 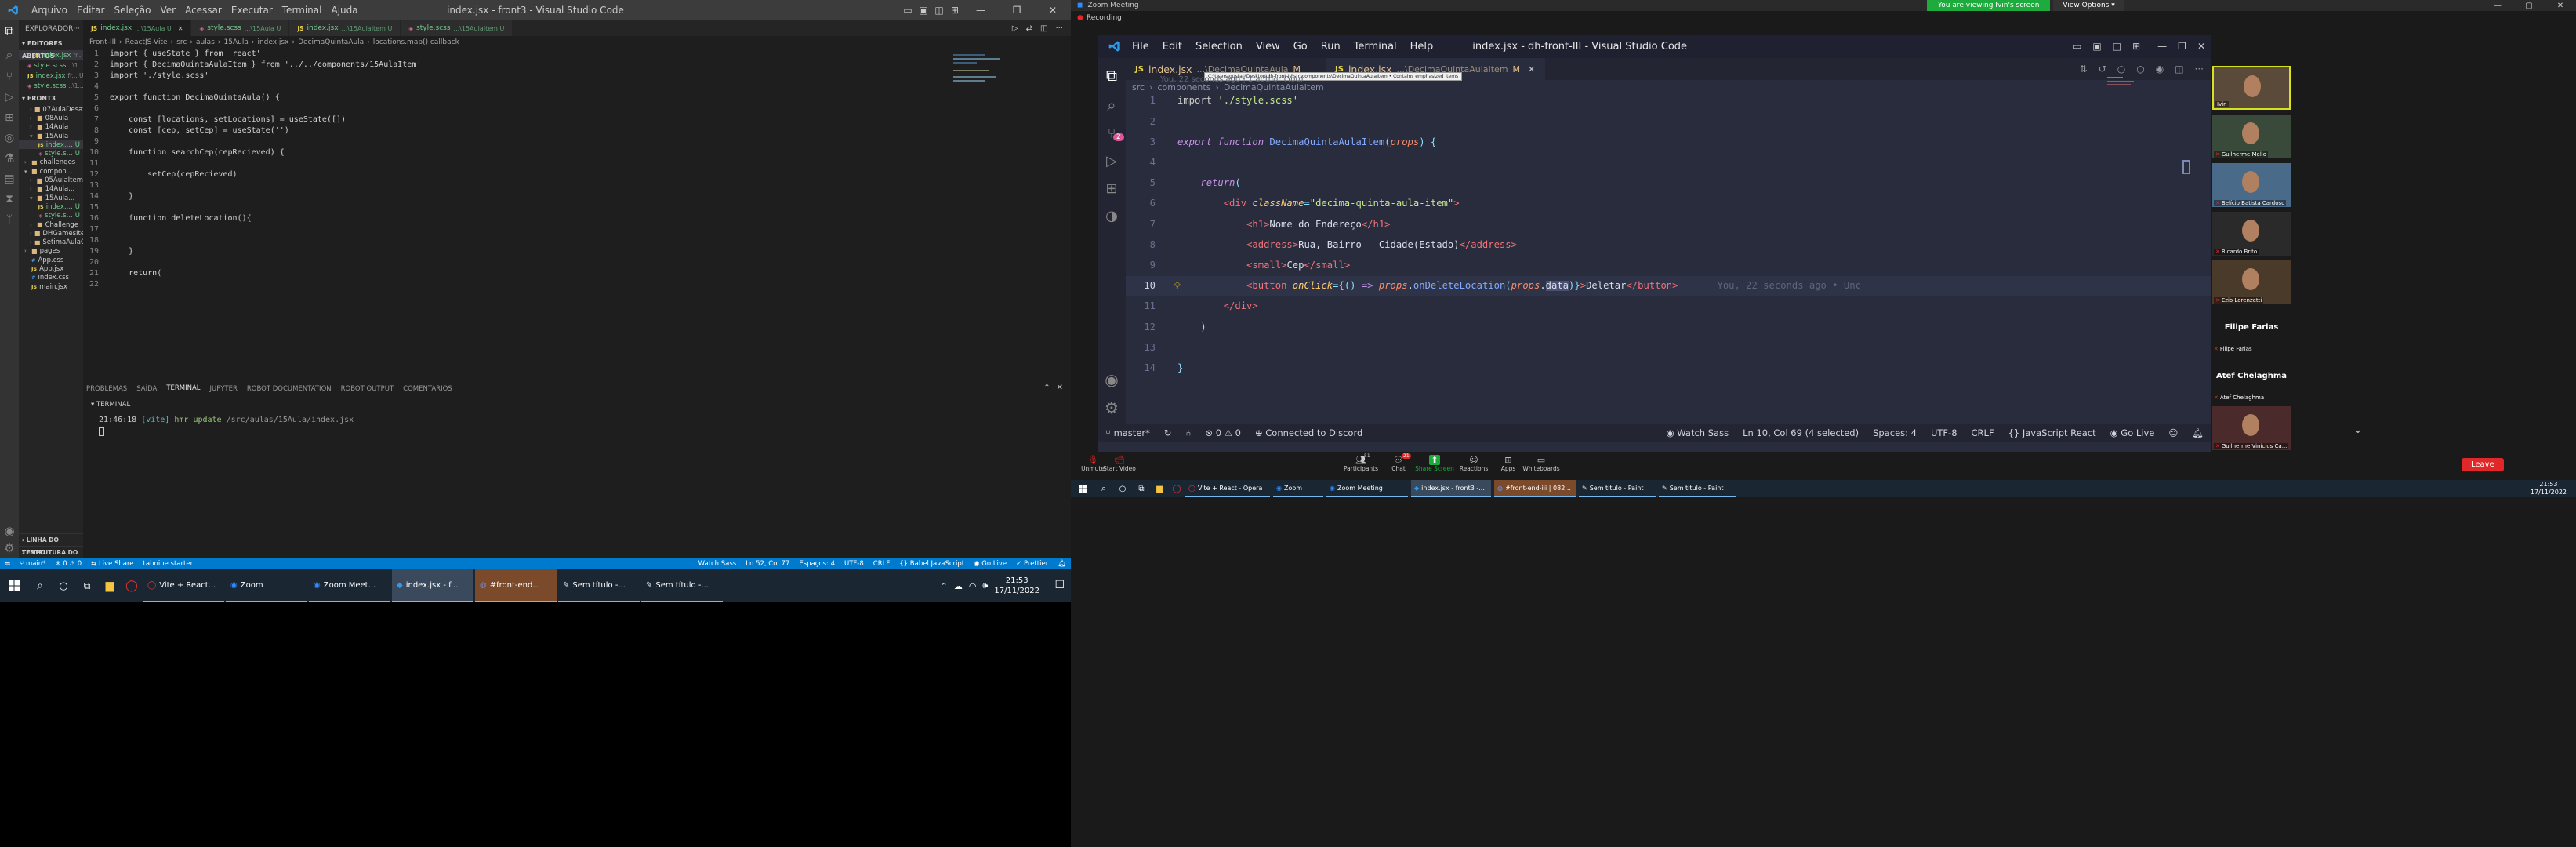 I want to click on control-chat: 💬︎ 21 Chat, so click(x=1399, y=462).